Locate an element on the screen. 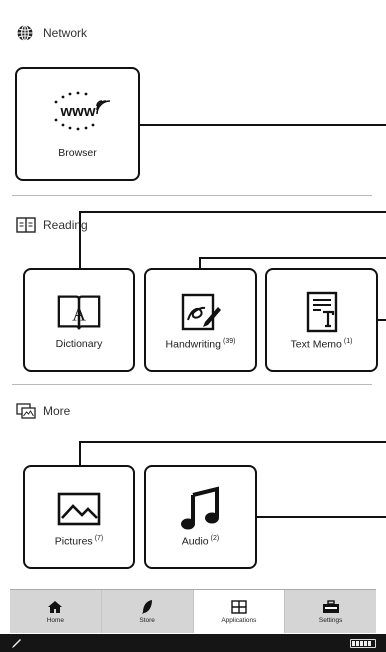  tab-home-label: Home is located at coordinates (55, 620).